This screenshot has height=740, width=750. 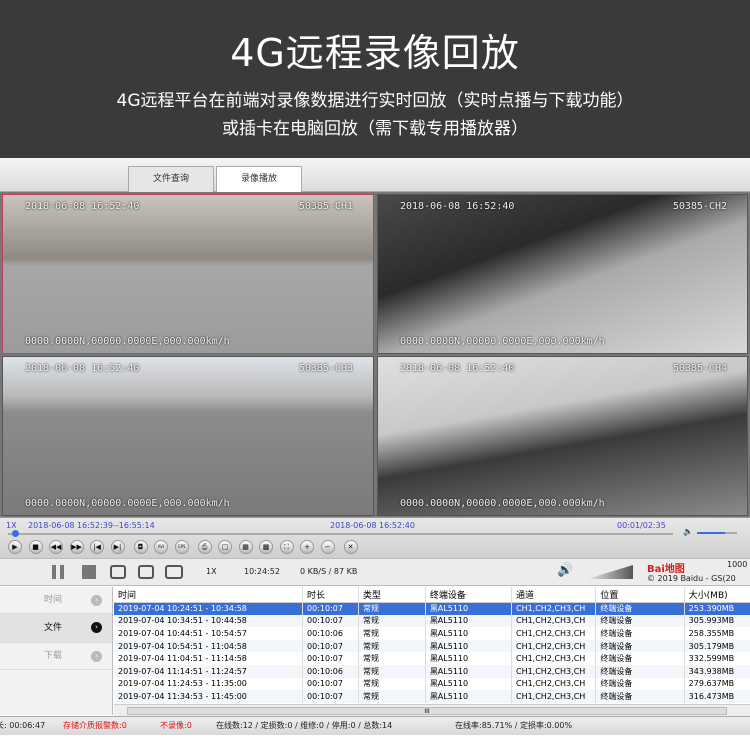 What do you see at coordinates (259, 179) in the screenshot?
I see `tab-playback: 录像播放` at bounding box center [259, 179].